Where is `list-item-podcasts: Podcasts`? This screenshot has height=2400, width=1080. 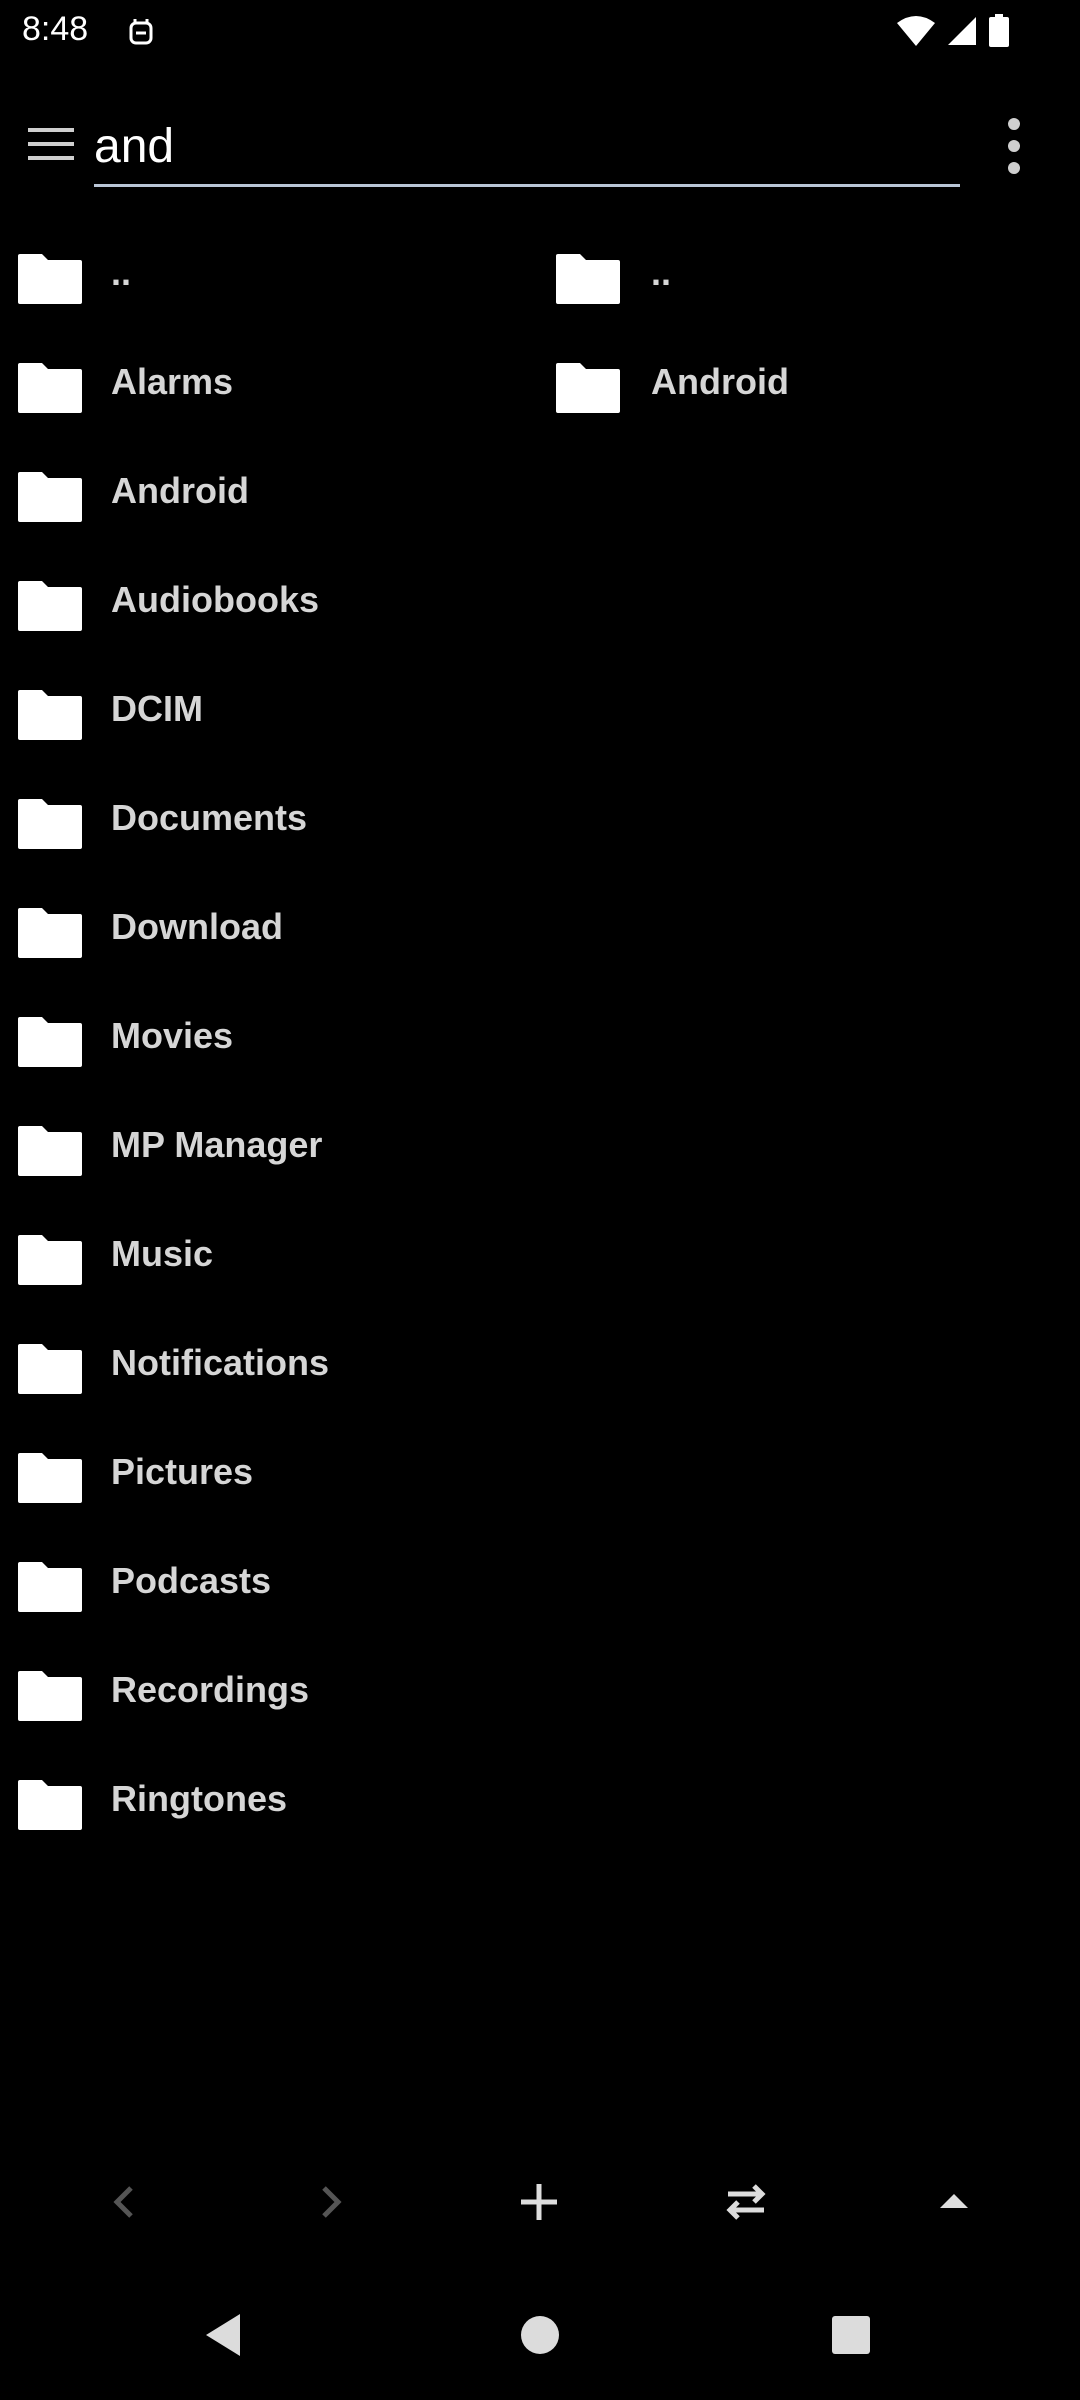 list-item-podcasts: Podcasts is located at coordinates (270, 1582).